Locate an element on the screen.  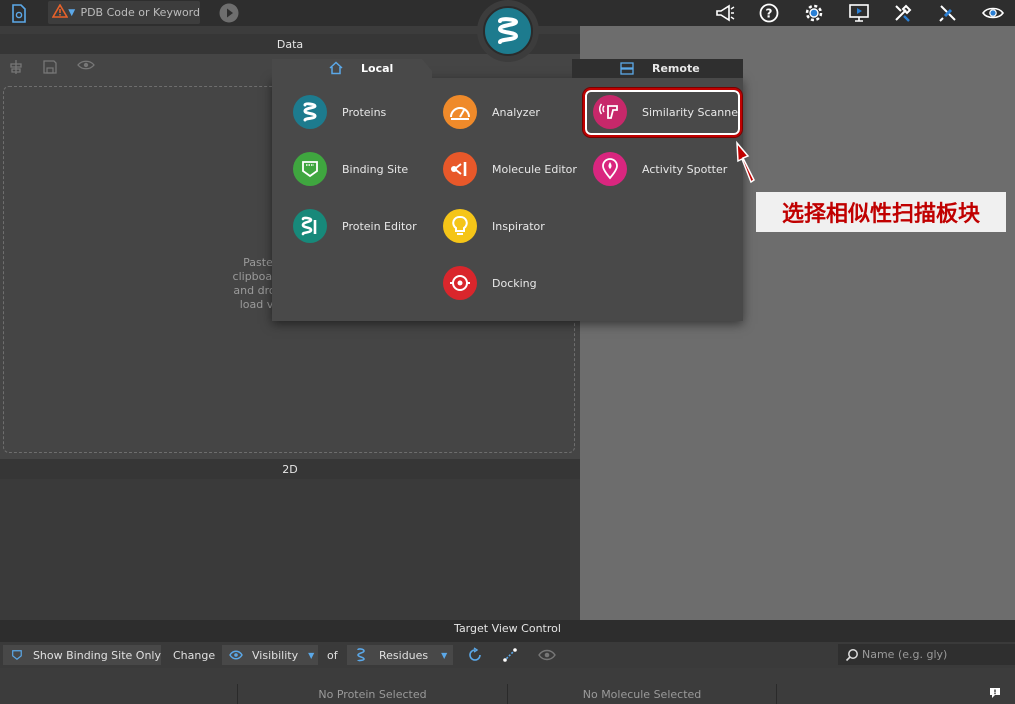
tab-local-label: Local is located at coordinates (377, 68).